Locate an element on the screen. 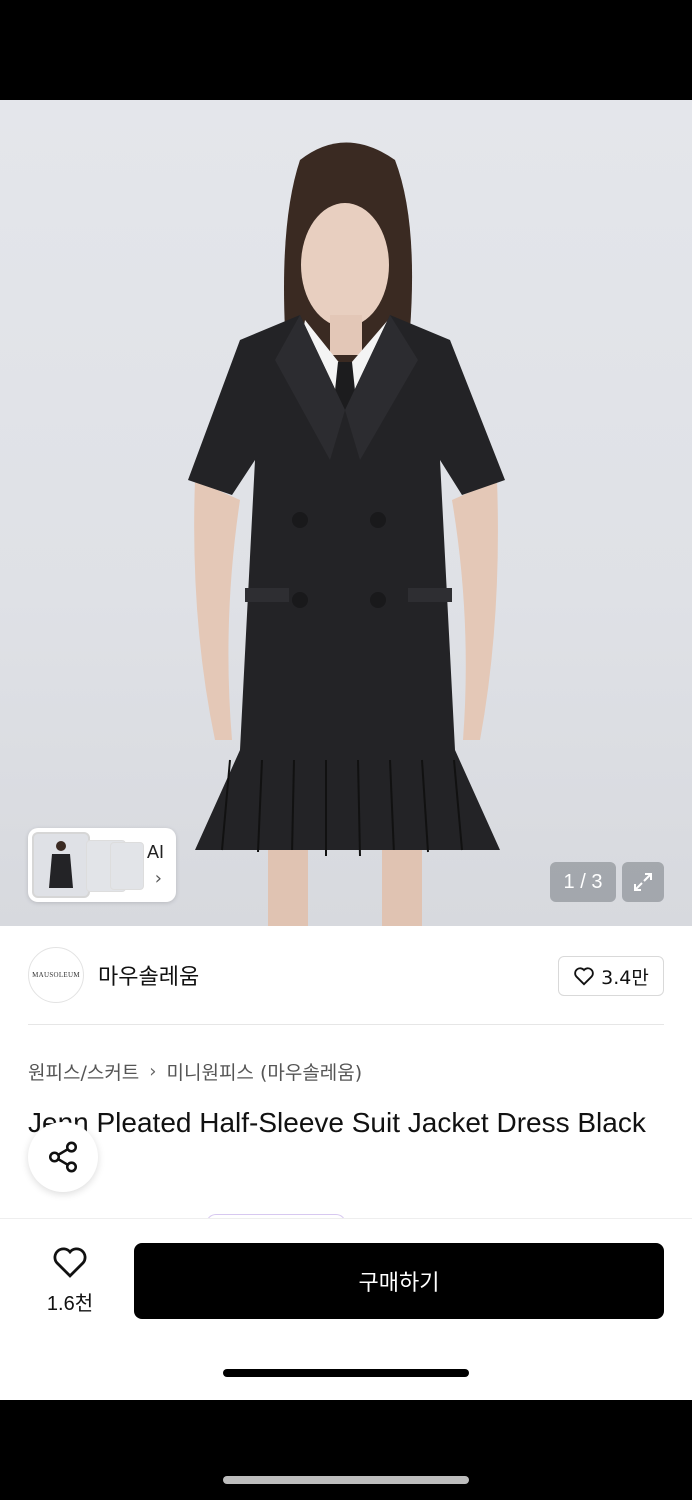 The height and width of the screenshot is (1500, 692). brand-like-count: 3.4만 is located at coordinates (625, 977).